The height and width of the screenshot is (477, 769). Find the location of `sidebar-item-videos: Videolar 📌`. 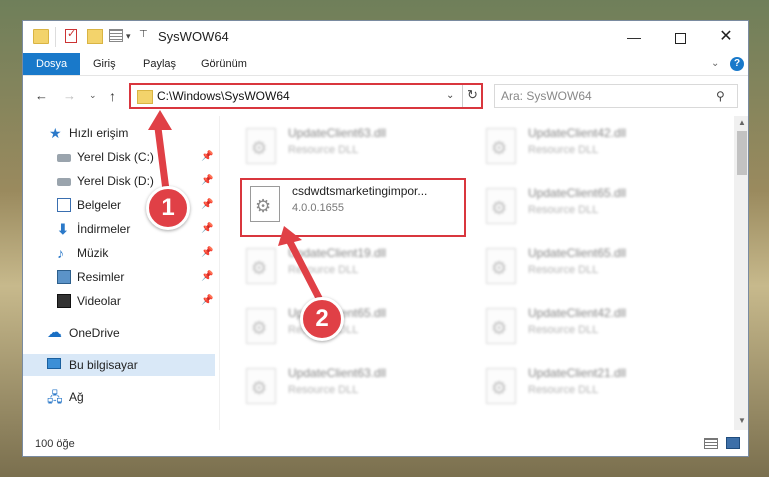

sidebar-item-videos: Videolar 📌 is located at coordinates (119, 301).